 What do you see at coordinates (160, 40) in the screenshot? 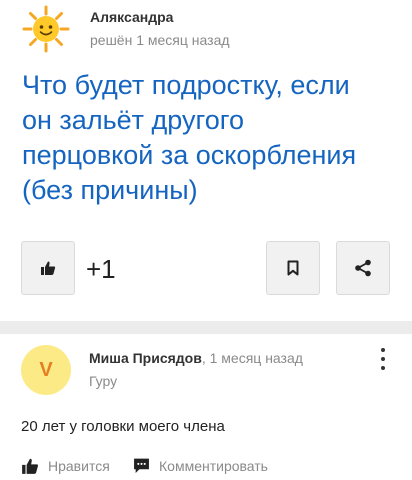
I see `question-time: решён 1 месяц назад` at bounding box center [160, 40].